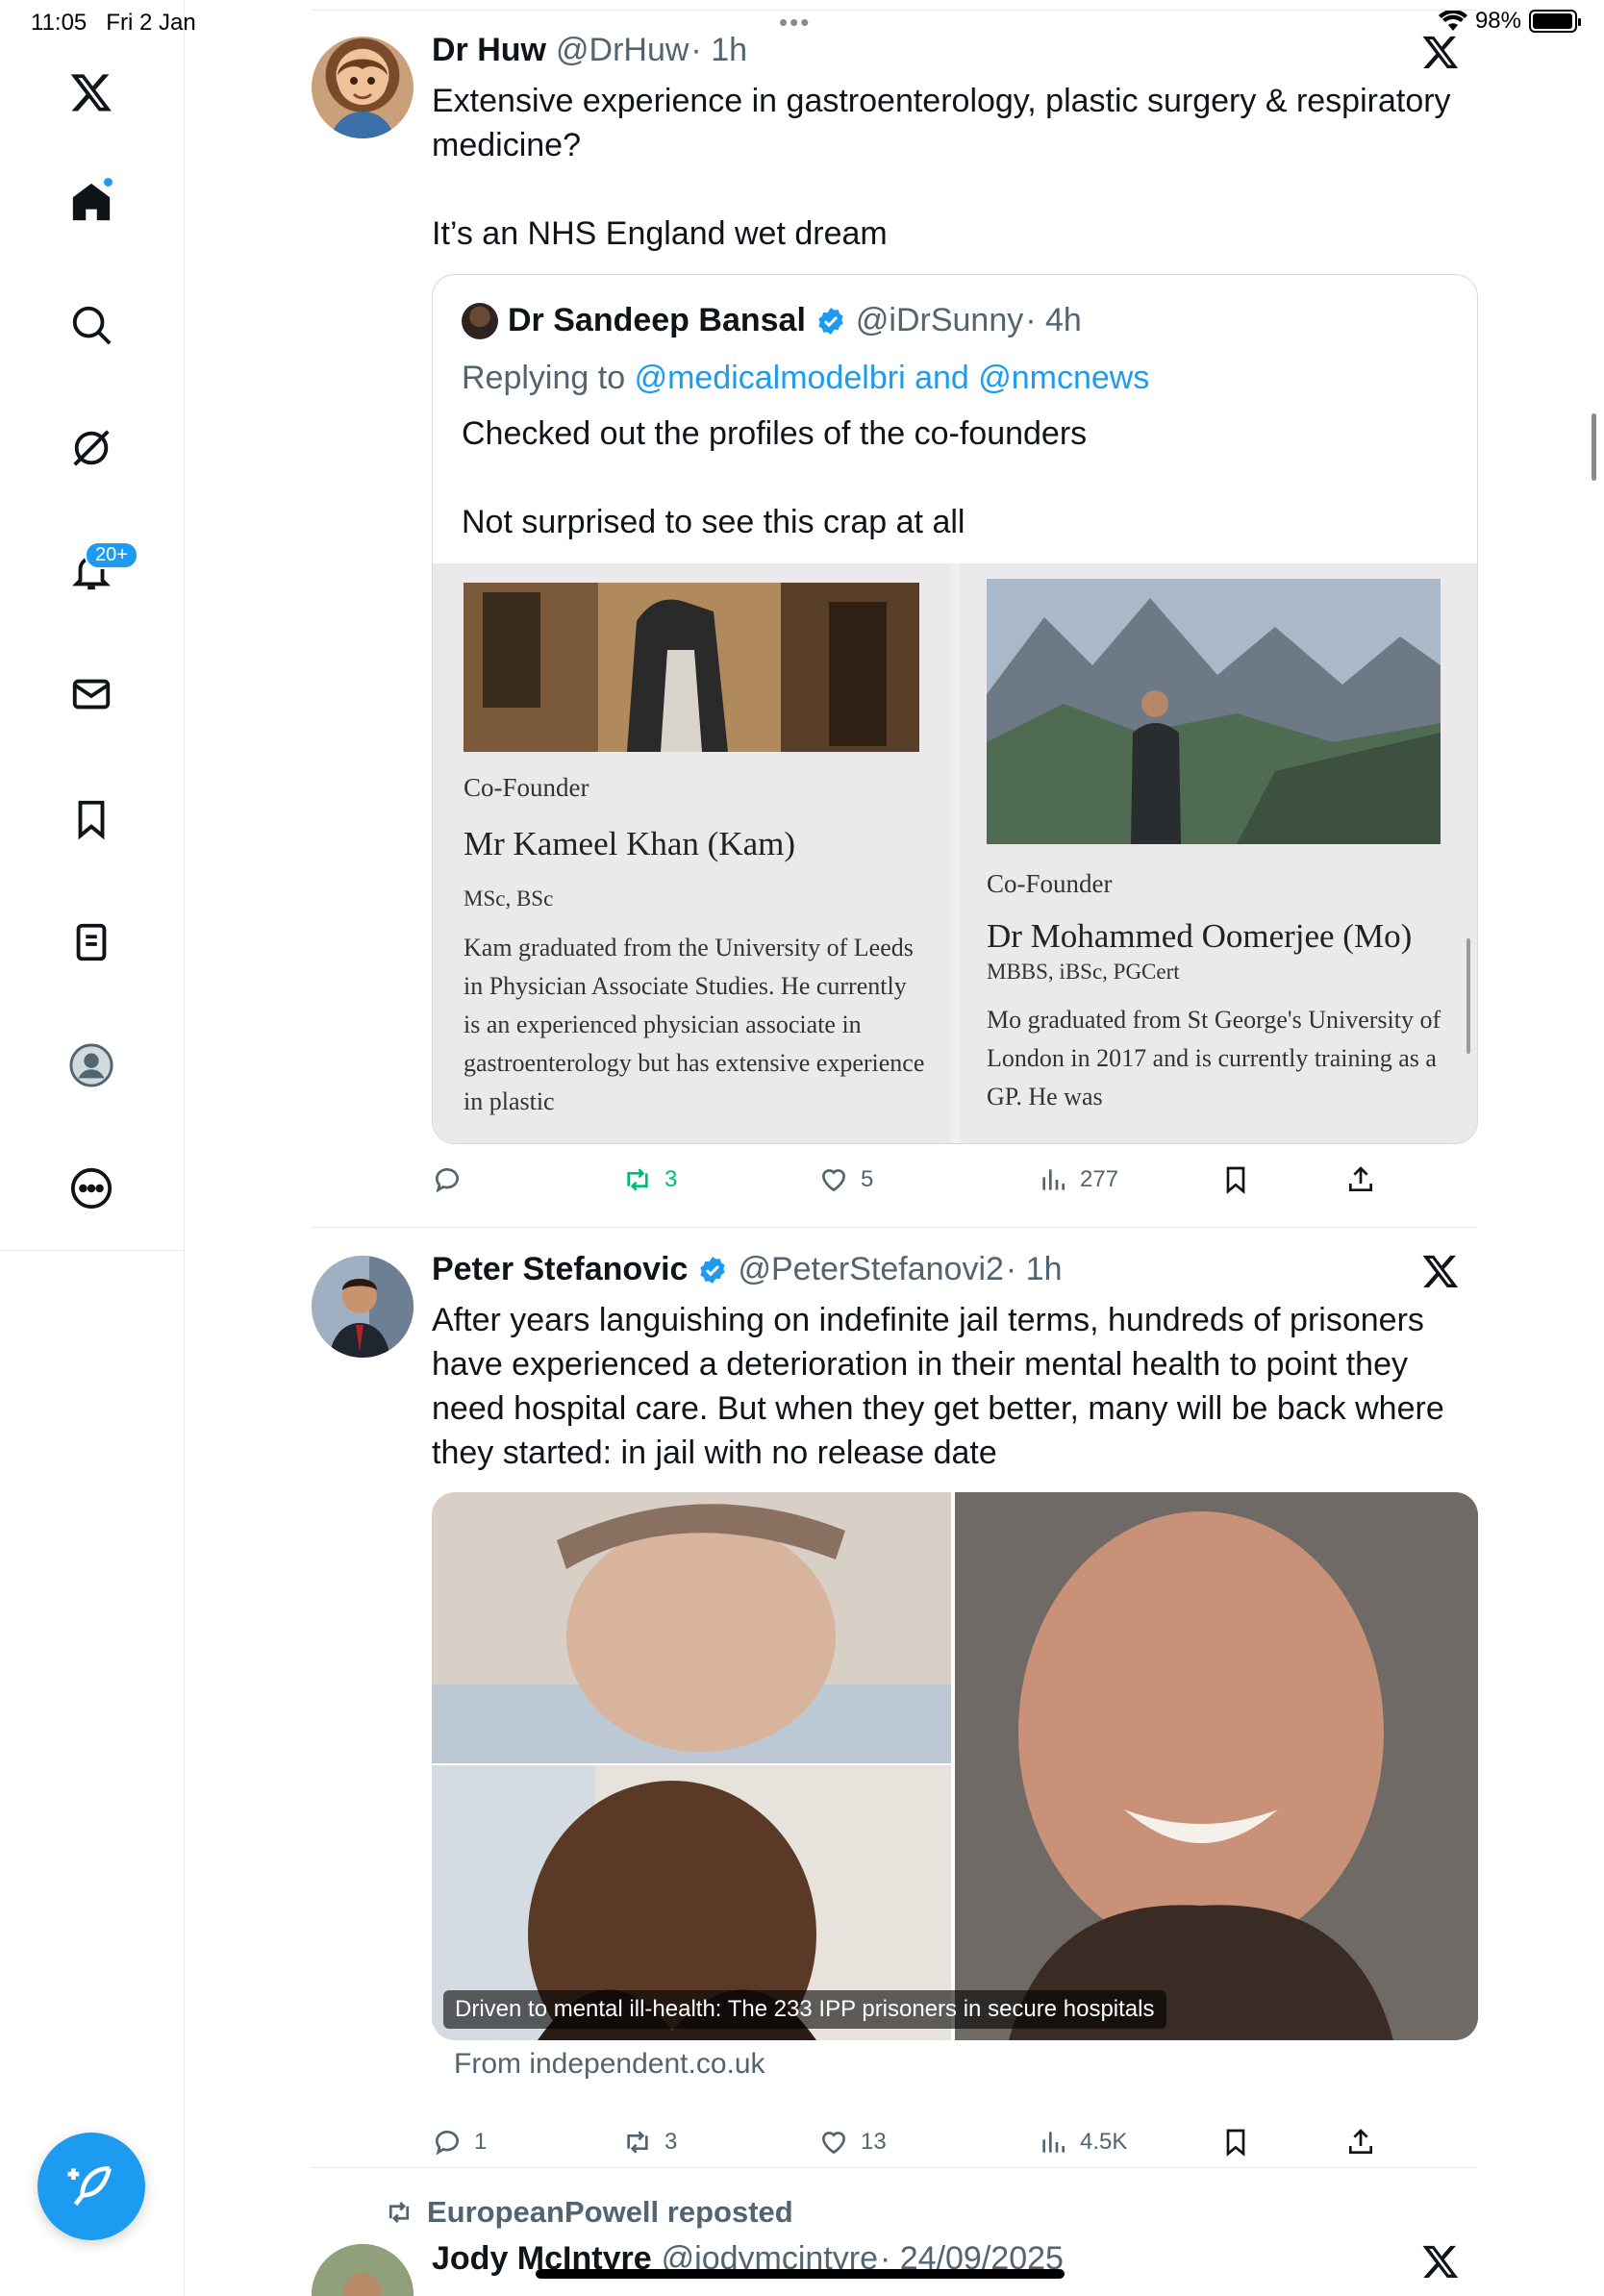 The height and width of the screenshot is (2296, 1604). Describe the element at coordinates (1555, 21) in the screenshot. I see `battery-icon` at that location.